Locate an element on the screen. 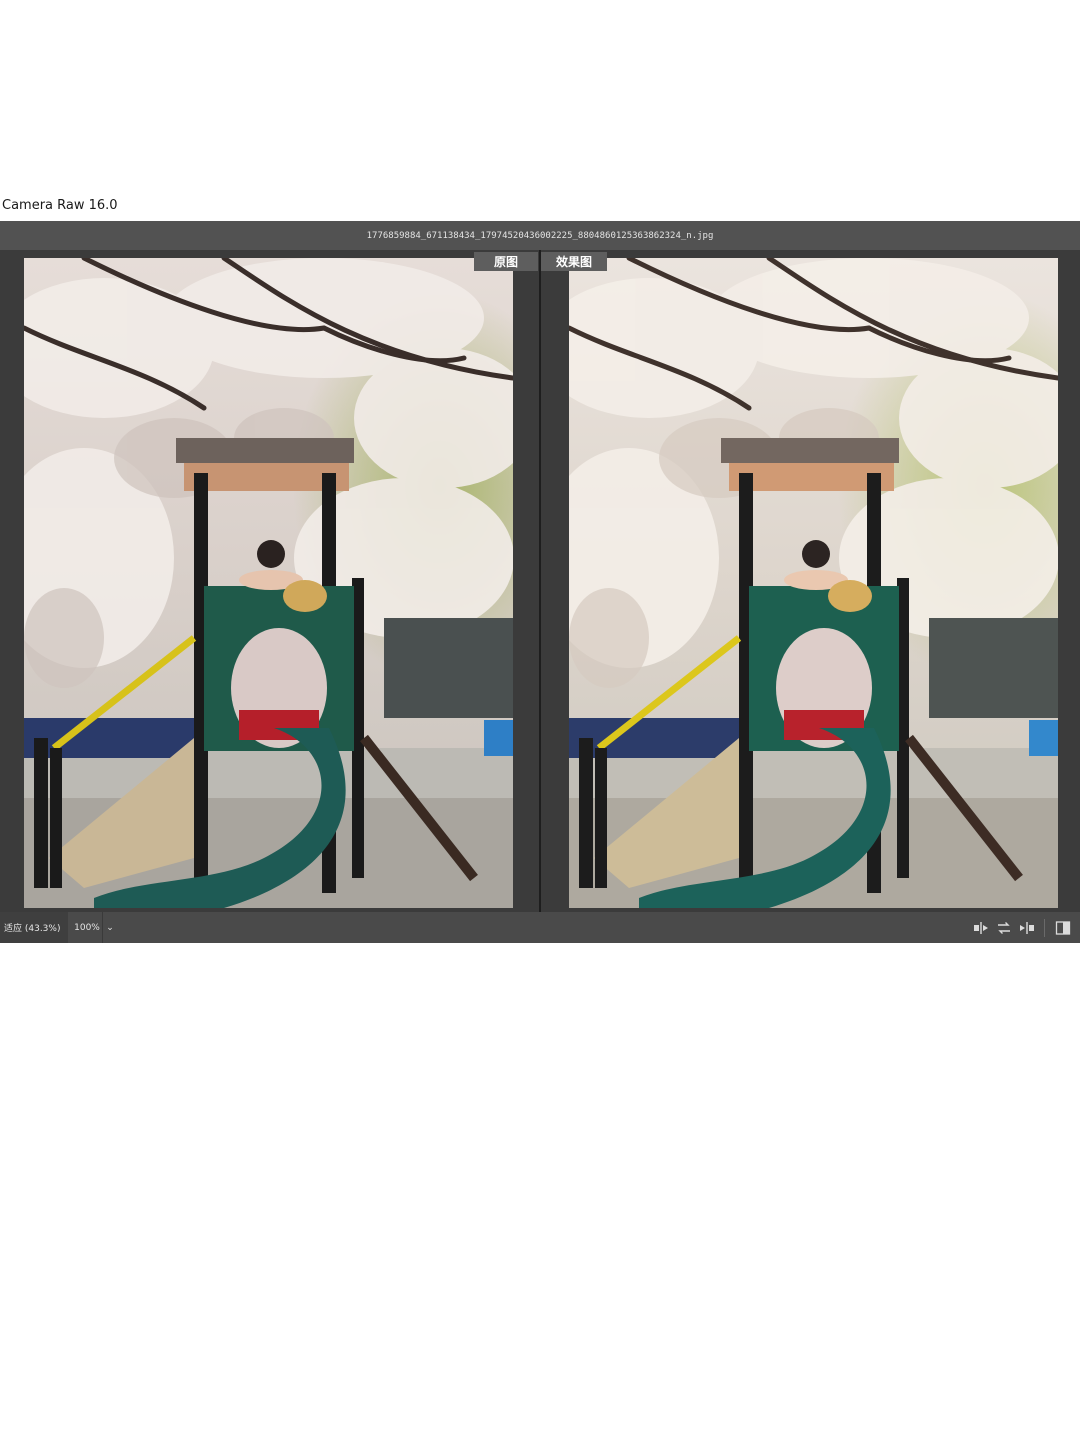 The image size is (1080, 1436). bottom-toolbar: 适应 (43.3%) 100% ⌄ is located at coordinates (540, 927).